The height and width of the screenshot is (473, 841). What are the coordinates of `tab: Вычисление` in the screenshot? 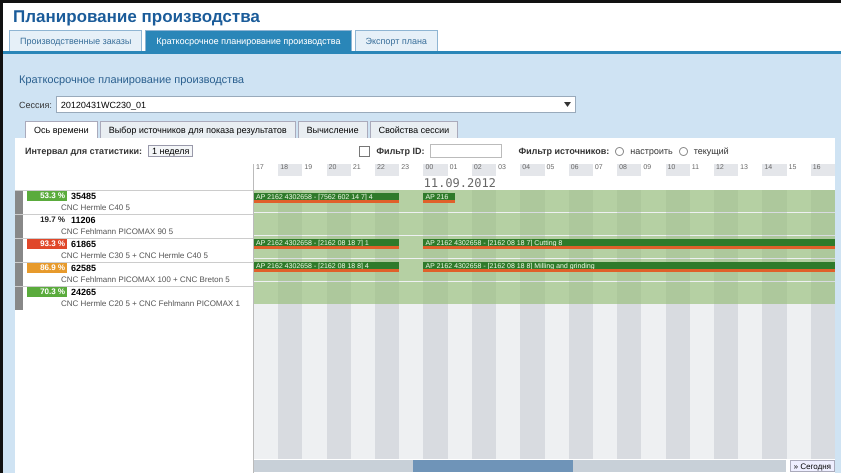 It's located at (333, 129).